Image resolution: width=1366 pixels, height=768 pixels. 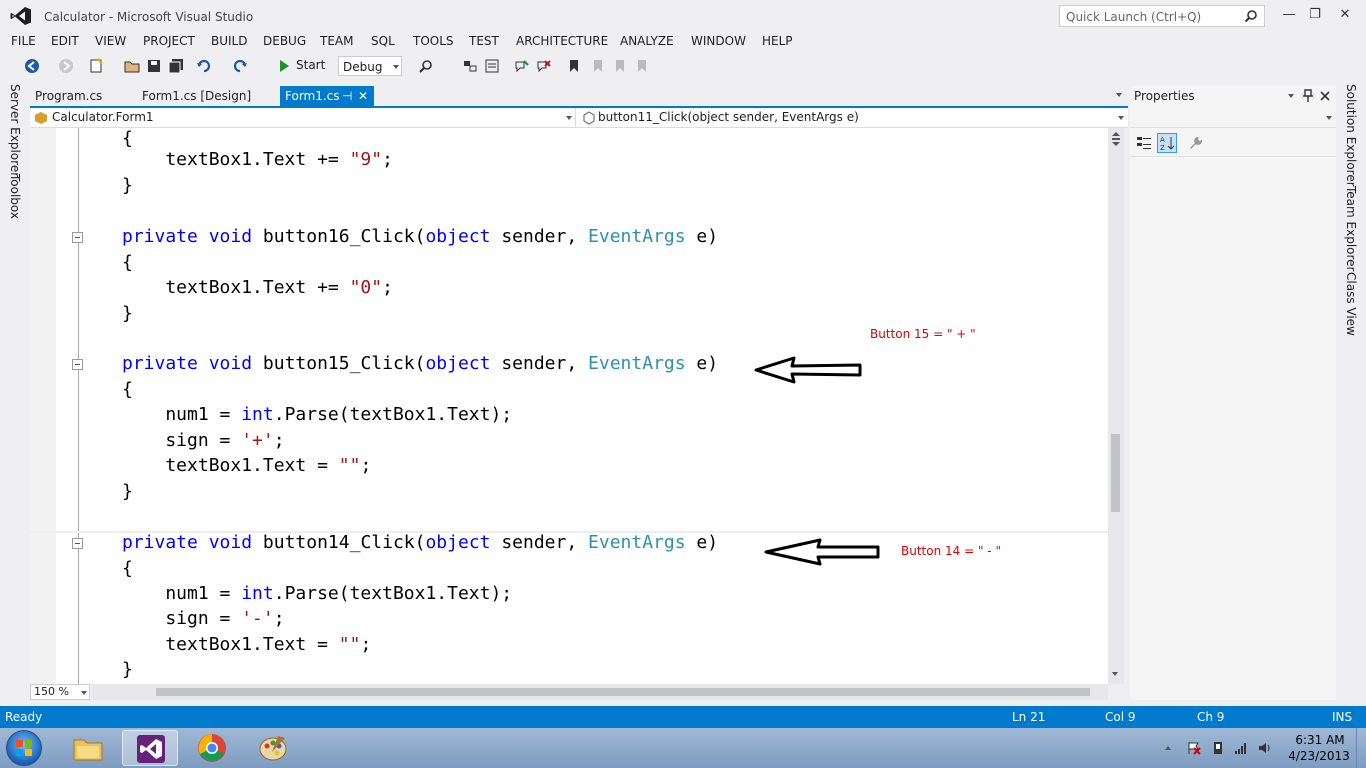 What do you see at coordinates (484, 41) in the screenshot?
I see `menu-test: TEST` at bounding box center [484, 41].